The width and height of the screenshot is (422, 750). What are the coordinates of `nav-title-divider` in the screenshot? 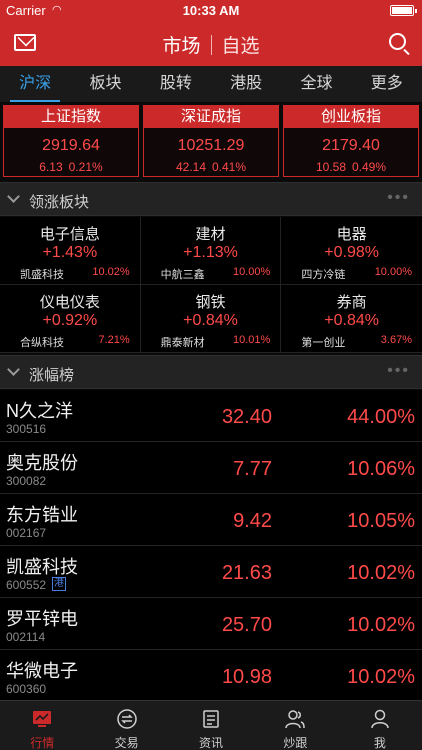 It's located at (211, 45).